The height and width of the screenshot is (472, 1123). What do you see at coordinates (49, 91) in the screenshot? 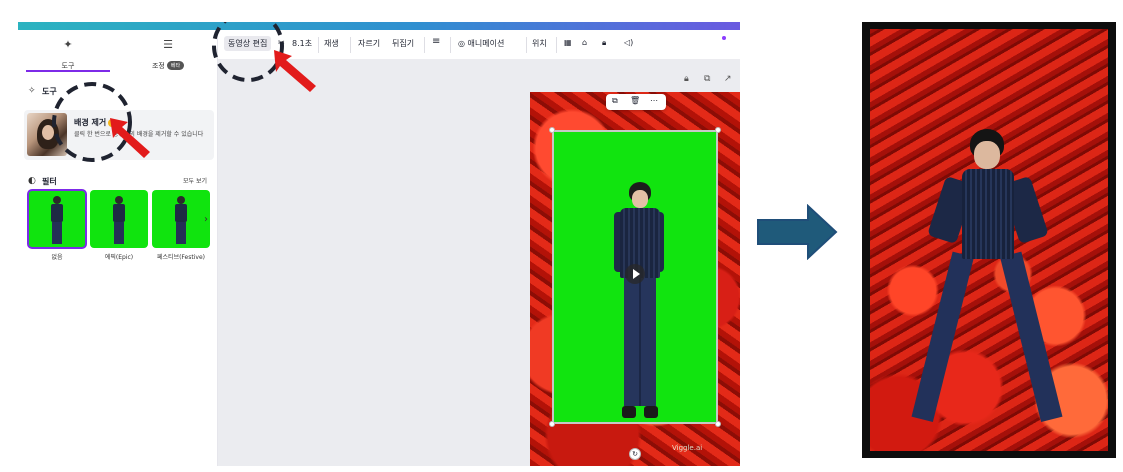
I see `tools-heading: 도구` at bounding box center [49, 91].